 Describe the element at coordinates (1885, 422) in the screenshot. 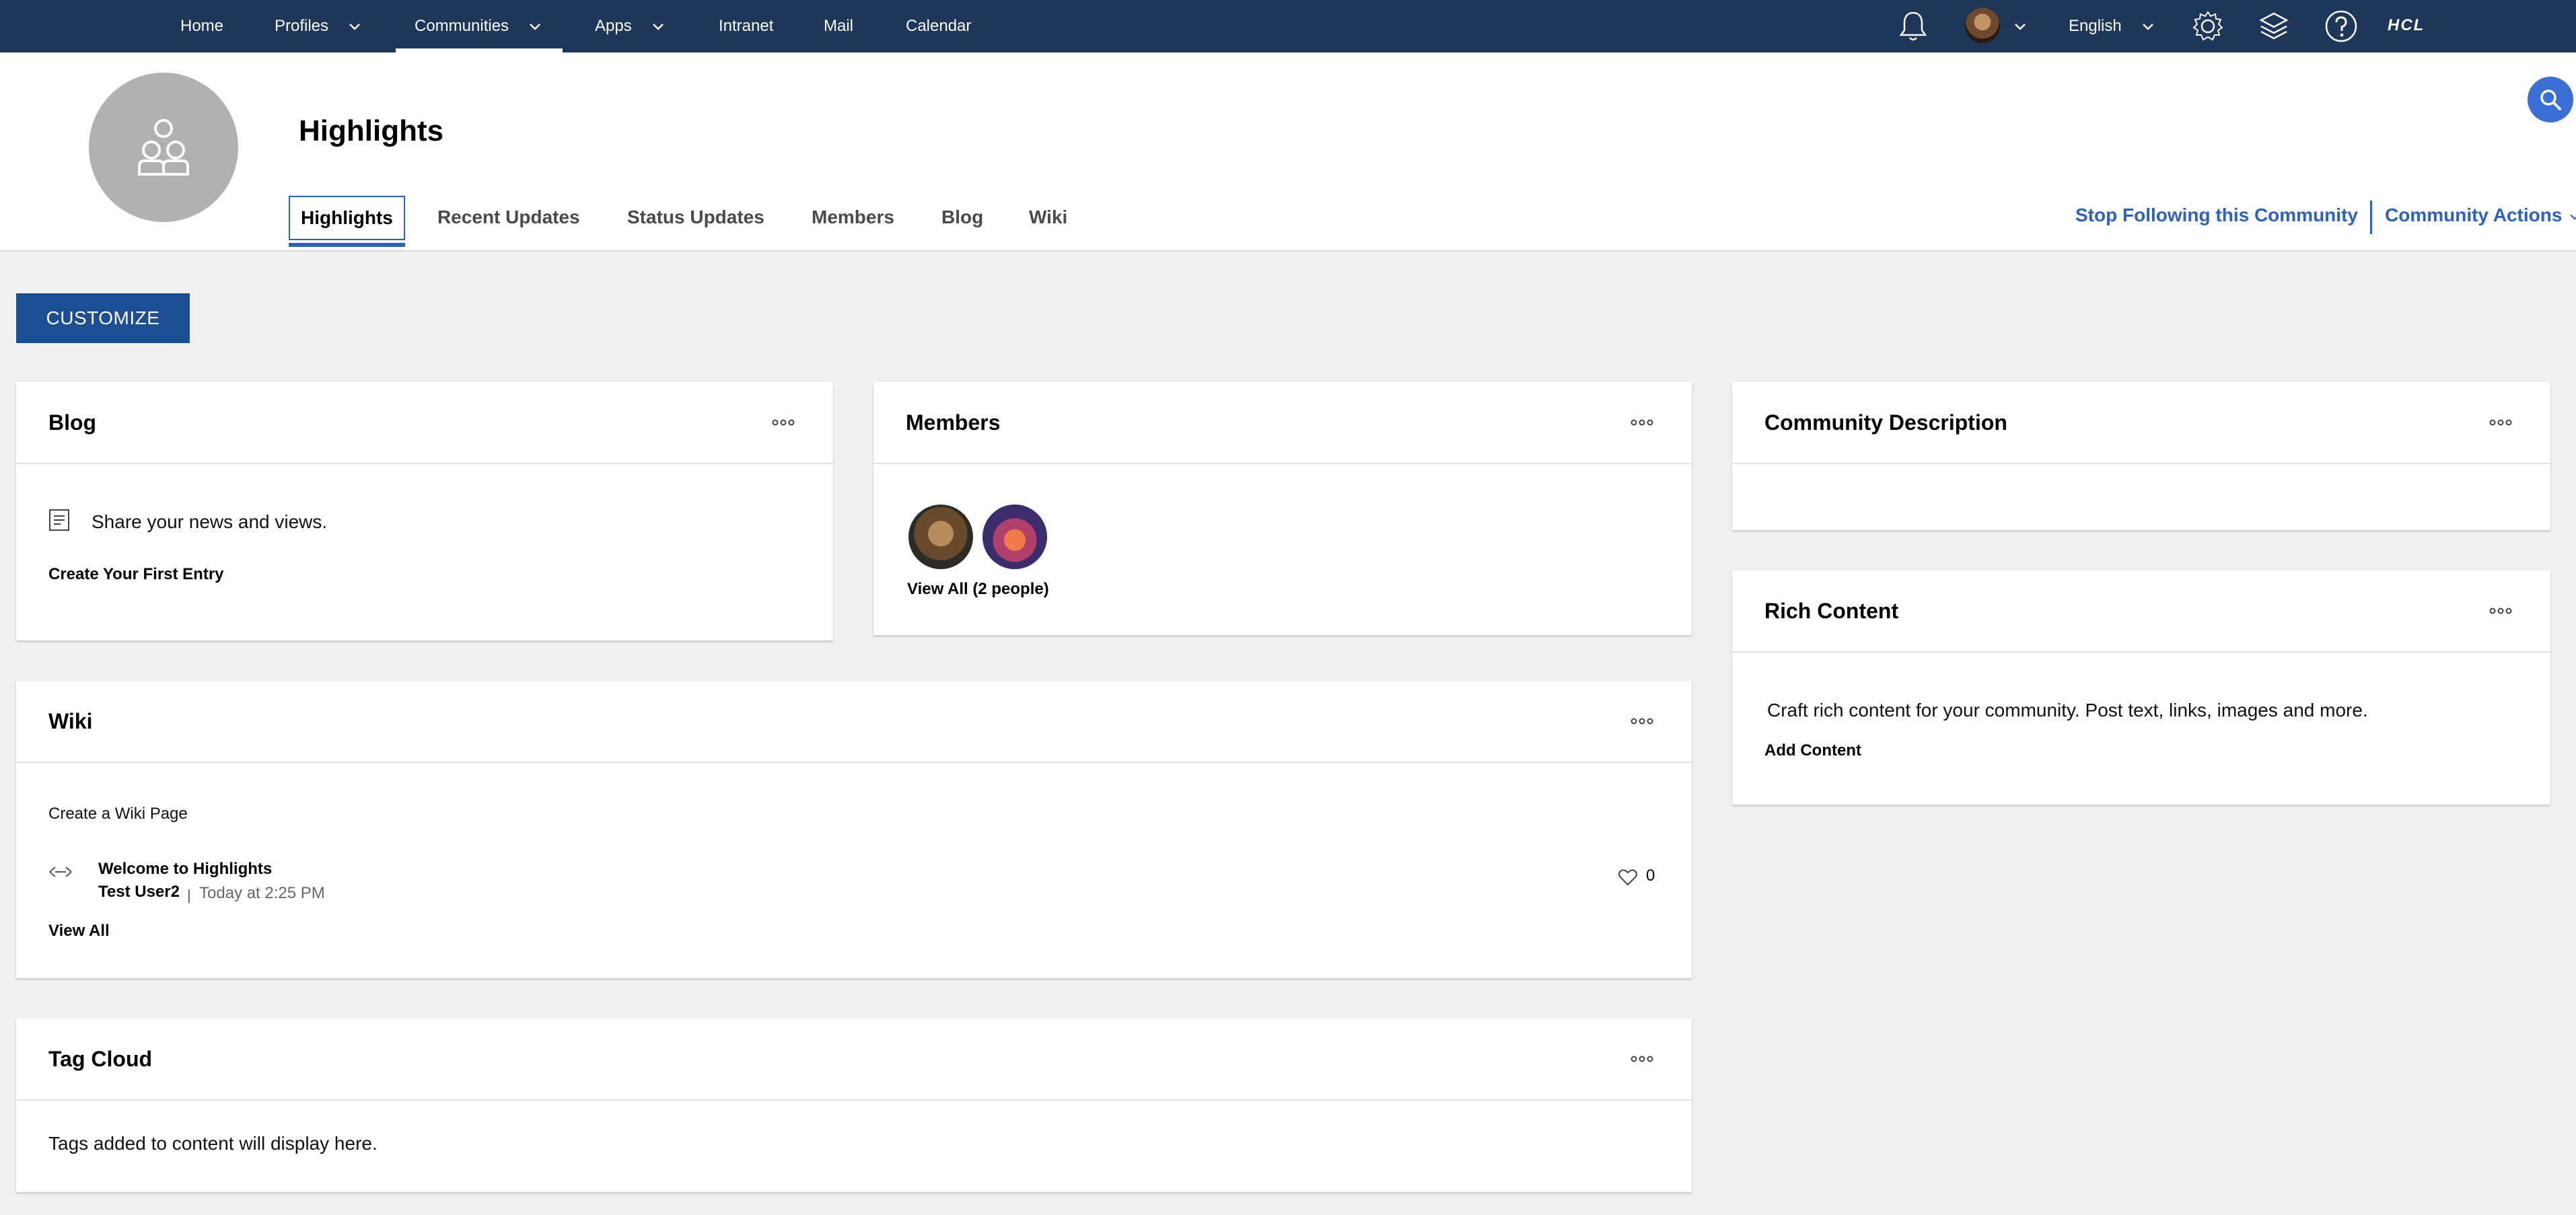

I see `community-description-card-title: Community Description` at that location.